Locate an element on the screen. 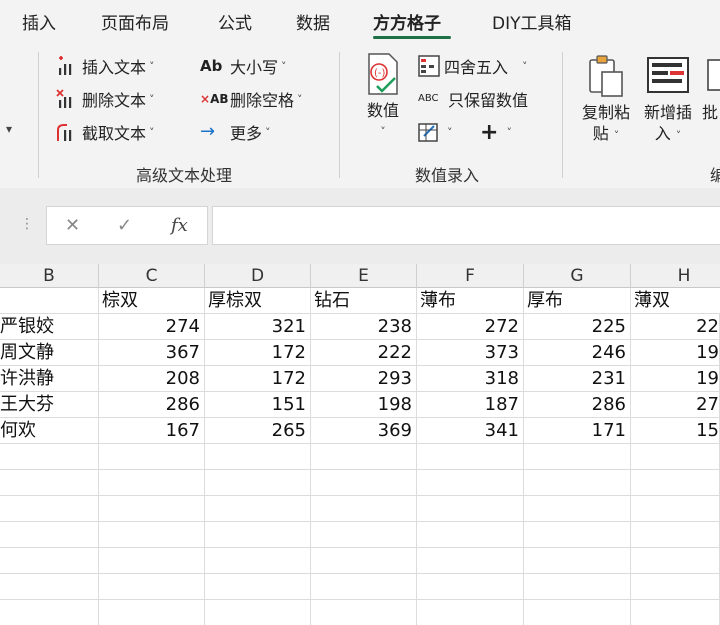 Image resolution: width=720 pixels, height=625 pixels. cell: 274 is located at coordinates (152, 327).